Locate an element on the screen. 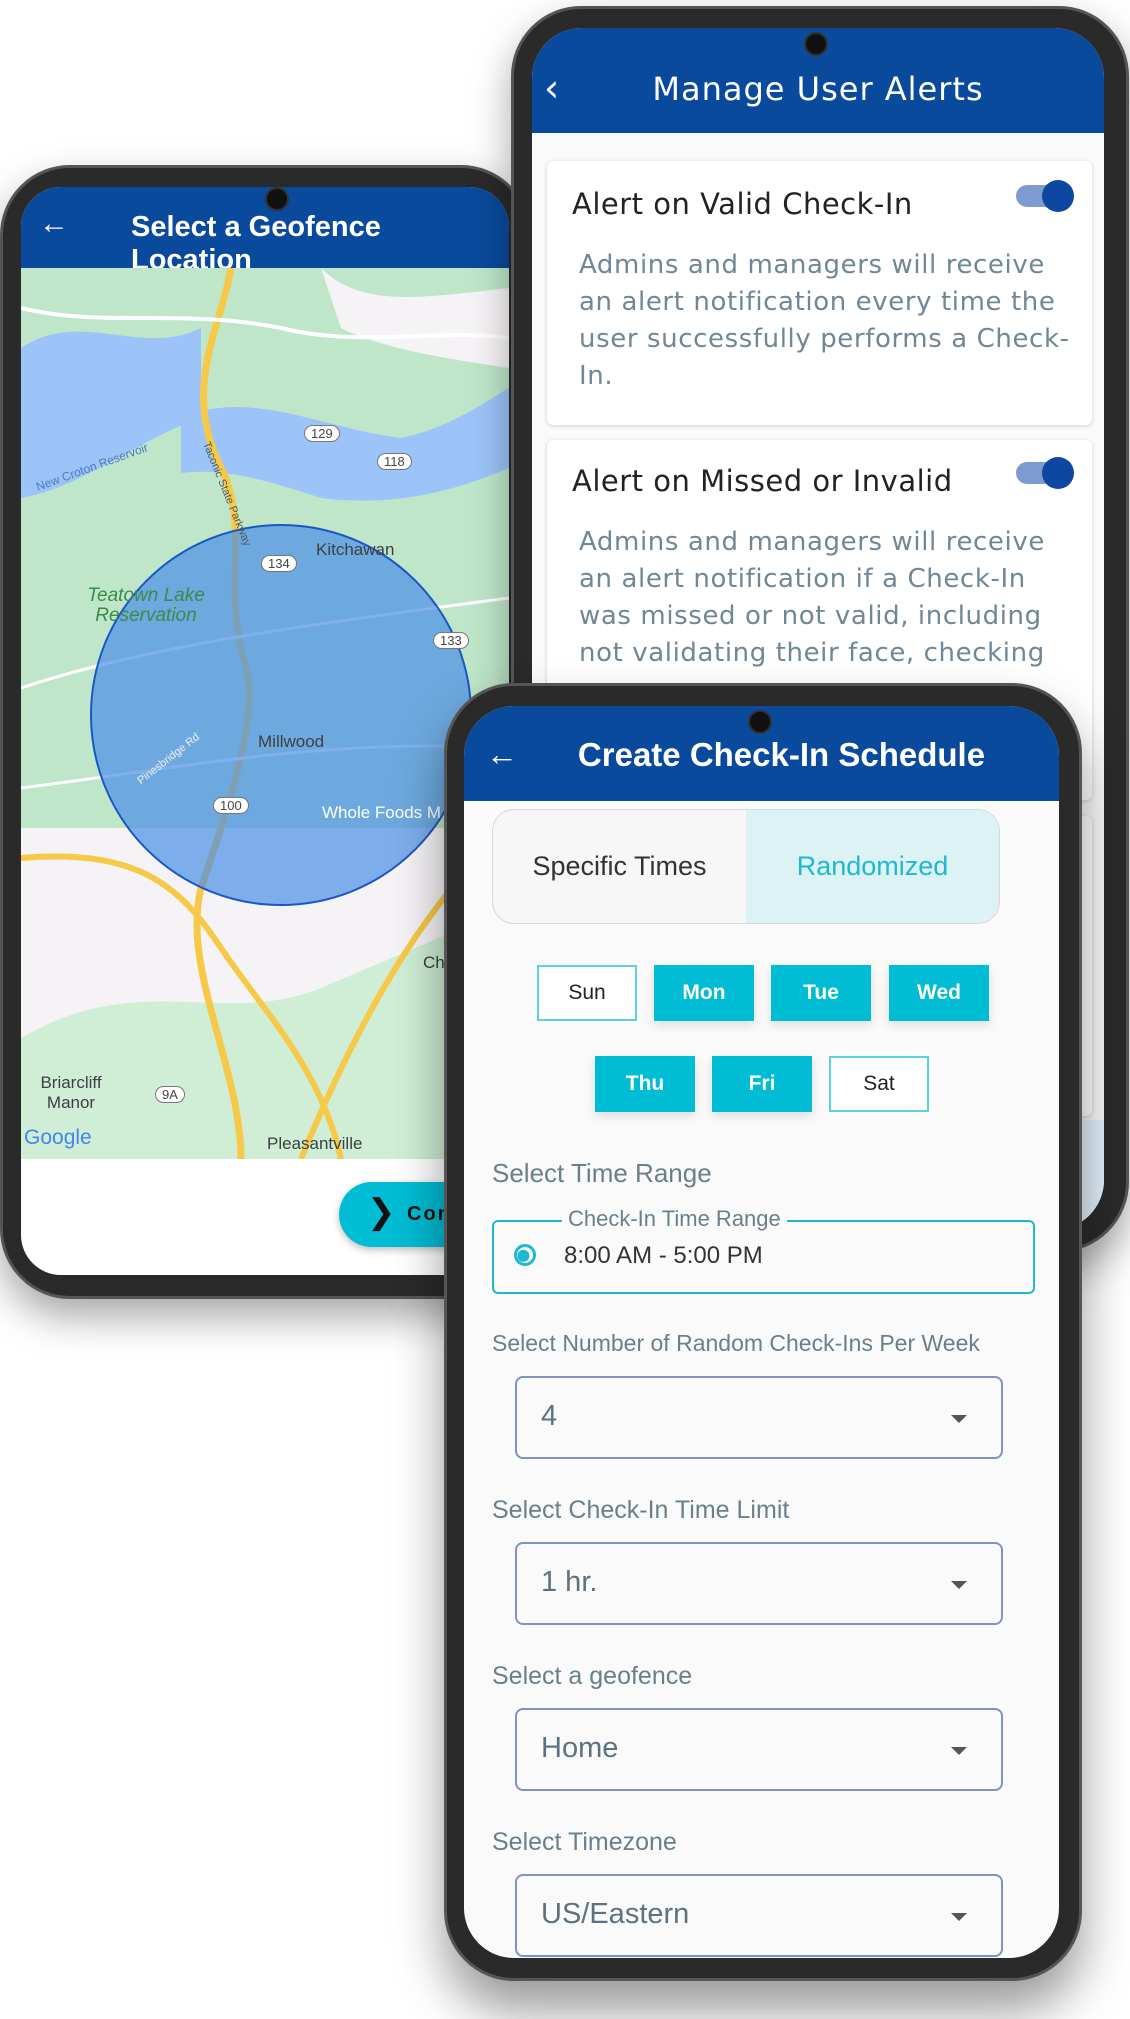 Image resolution: width=1130 pixels, height=2019 pixels. time-range-field: Check-In Time Range 8:00 AM - 5:00 PM is located at coordinates (763, 1250).